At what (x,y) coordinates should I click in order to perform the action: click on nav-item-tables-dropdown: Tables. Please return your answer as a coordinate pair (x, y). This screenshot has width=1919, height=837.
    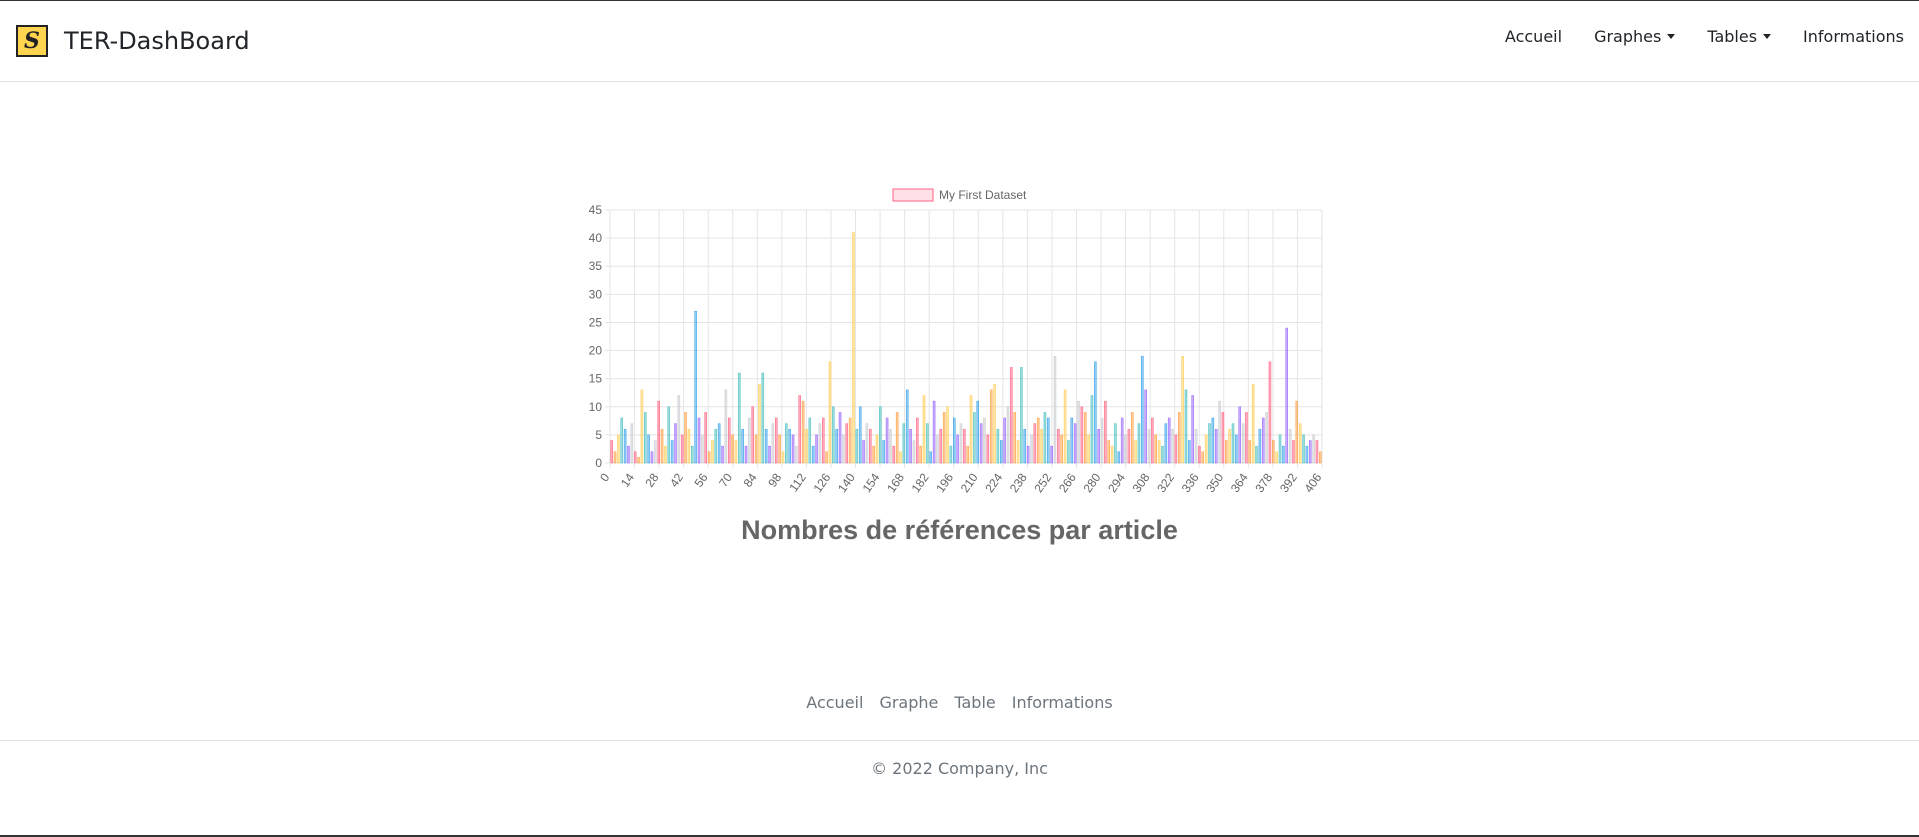
    Looking at the image, I should click on (1739, 36).